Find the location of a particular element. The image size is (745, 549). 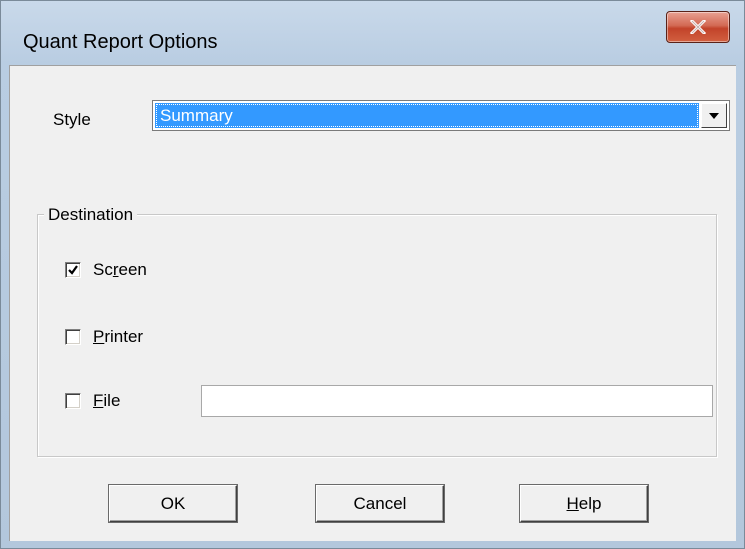

style-dropdown: Summary is located at coordinates (441, 115).